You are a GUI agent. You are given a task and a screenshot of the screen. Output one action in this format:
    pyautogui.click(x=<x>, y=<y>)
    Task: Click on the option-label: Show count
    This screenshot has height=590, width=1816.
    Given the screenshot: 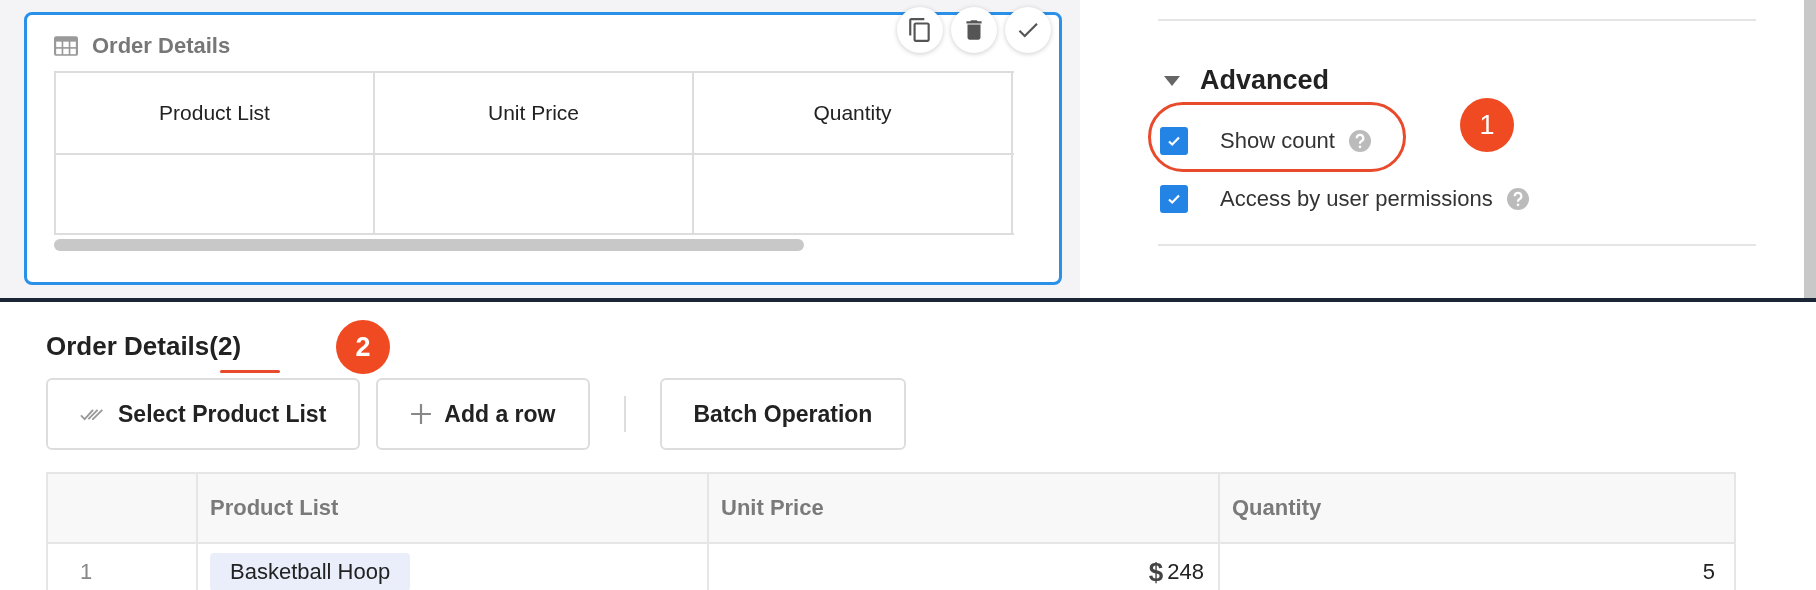 What is the action you would take?
    pyautogui.click(x=1277, y=141)
    